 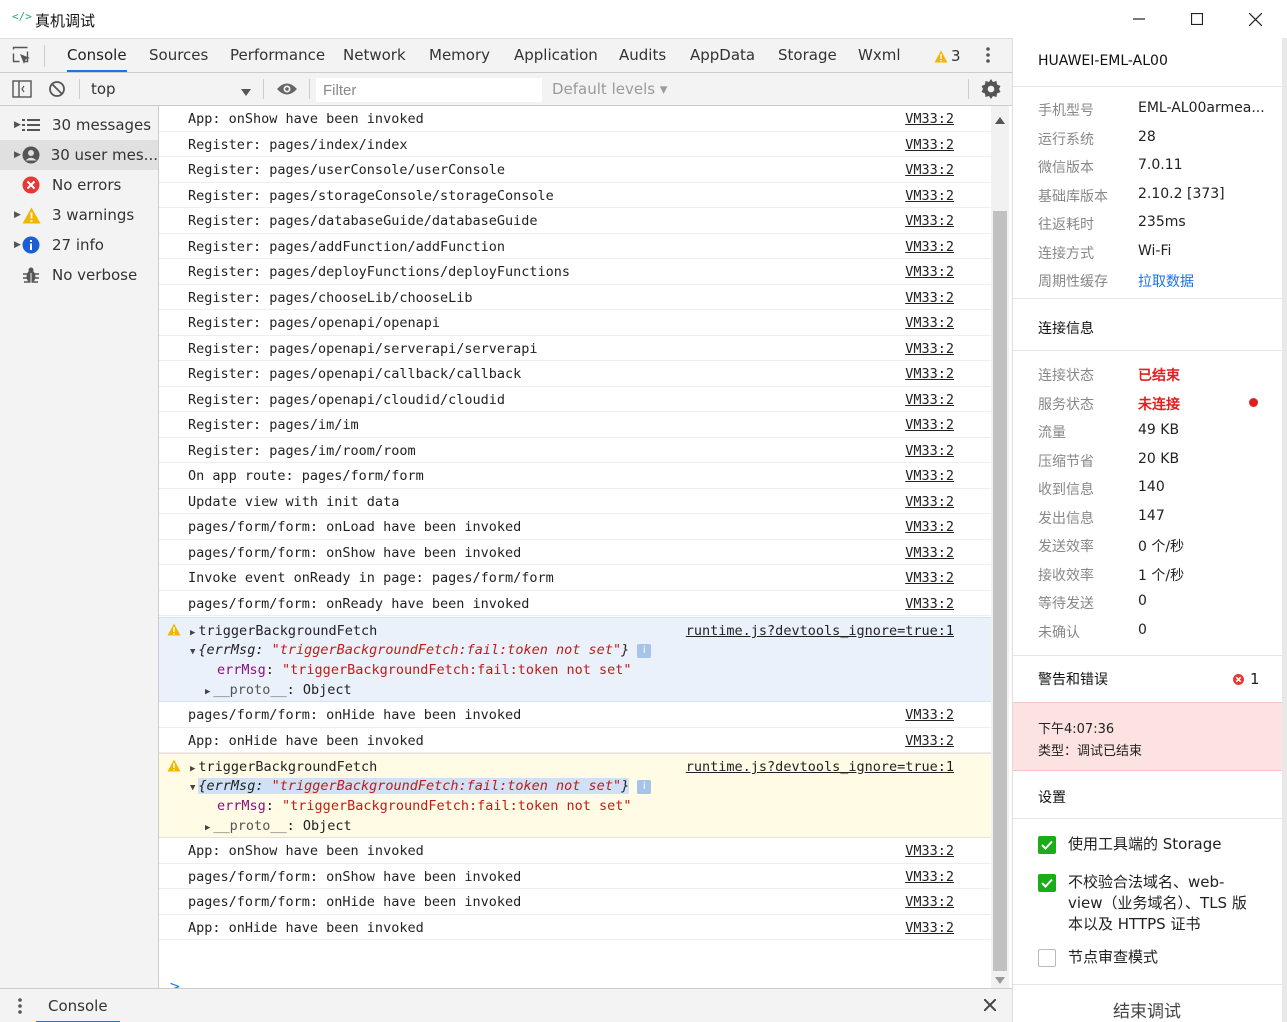 What do you see at coordinates (277, 55) in the screenshot?
I see `tab-performance: Performance` at bounding box center [277, 55].